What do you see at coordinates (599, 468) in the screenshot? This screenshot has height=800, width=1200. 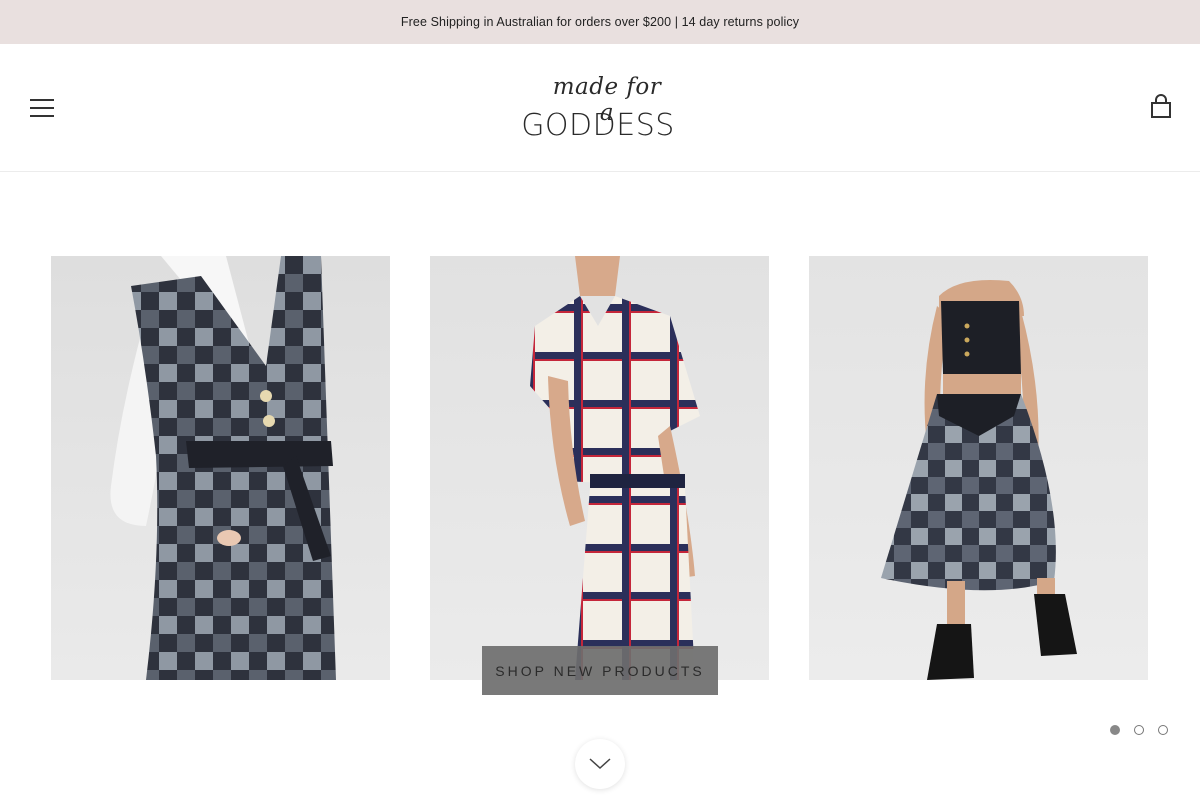 I see `product-image-grid-print-set` at bounding box center [599, 468].